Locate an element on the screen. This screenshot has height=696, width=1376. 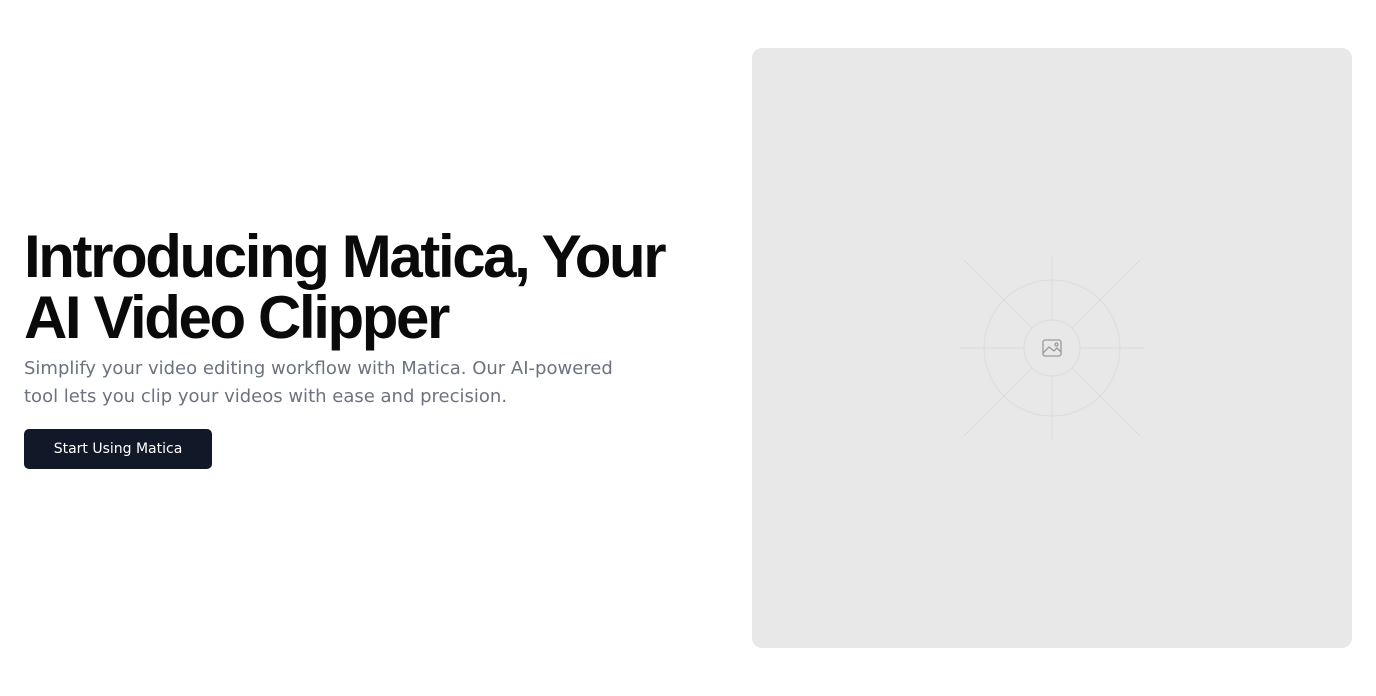
start-using-button: Start Using Matica is located at coordinates (118, 449).